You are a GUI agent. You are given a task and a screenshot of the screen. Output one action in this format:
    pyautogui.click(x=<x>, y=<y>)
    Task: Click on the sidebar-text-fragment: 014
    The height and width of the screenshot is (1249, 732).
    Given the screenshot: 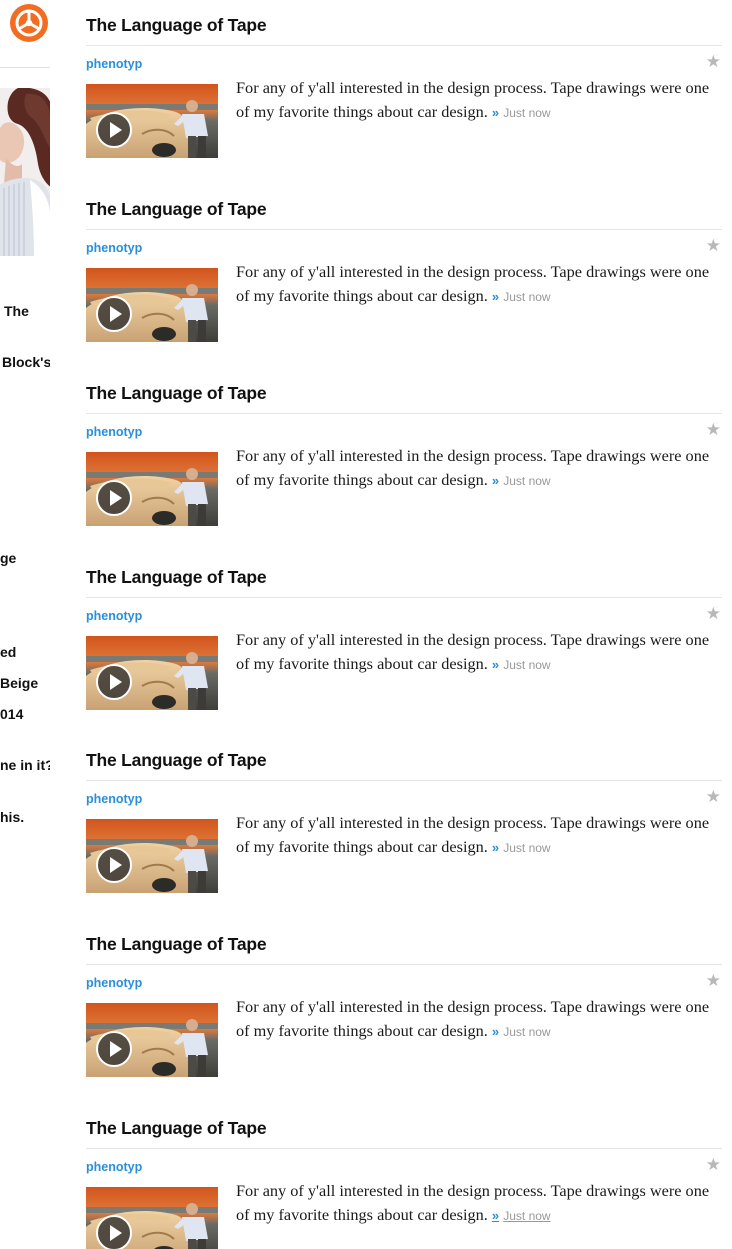 What is the action you would take?
    pyautogui.click(x=11, y=714)
    